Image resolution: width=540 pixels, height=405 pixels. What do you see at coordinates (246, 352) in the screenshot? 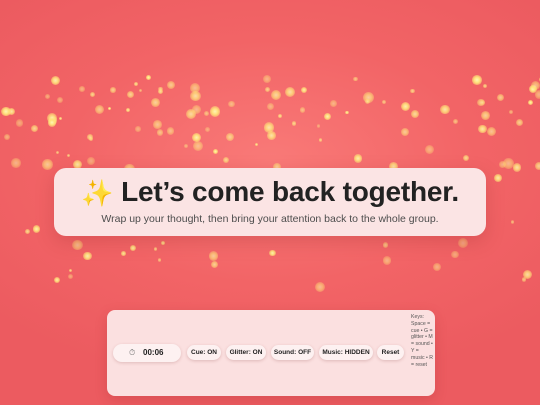
I see `glitter-toggle-button: Glitter: ON` at bounding box center [246, 352].